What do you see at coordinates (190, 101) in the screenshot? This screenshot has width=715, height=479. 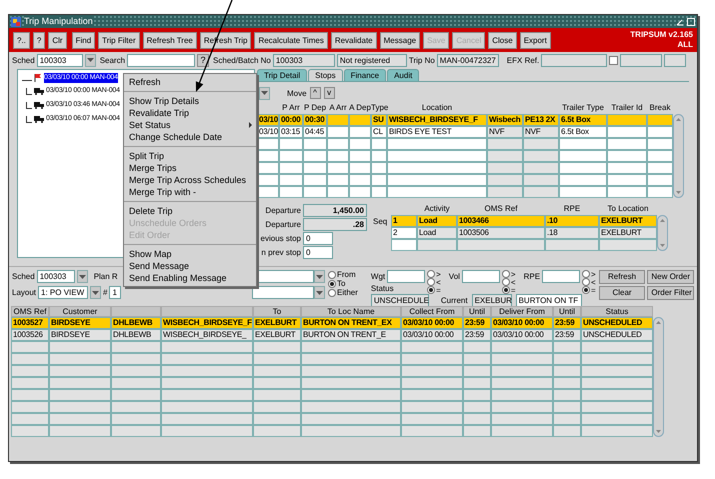 I see `menu-item: Show Trip Details` at bounding box center [190, 101].